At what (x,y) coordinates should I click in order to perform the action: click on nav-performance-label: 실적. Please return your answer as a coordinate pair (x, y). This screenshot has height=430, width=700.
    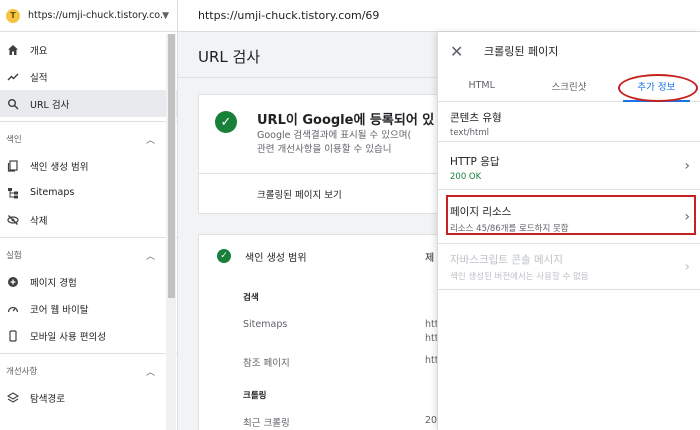
    Looking at the image, I should click on (39, 78).